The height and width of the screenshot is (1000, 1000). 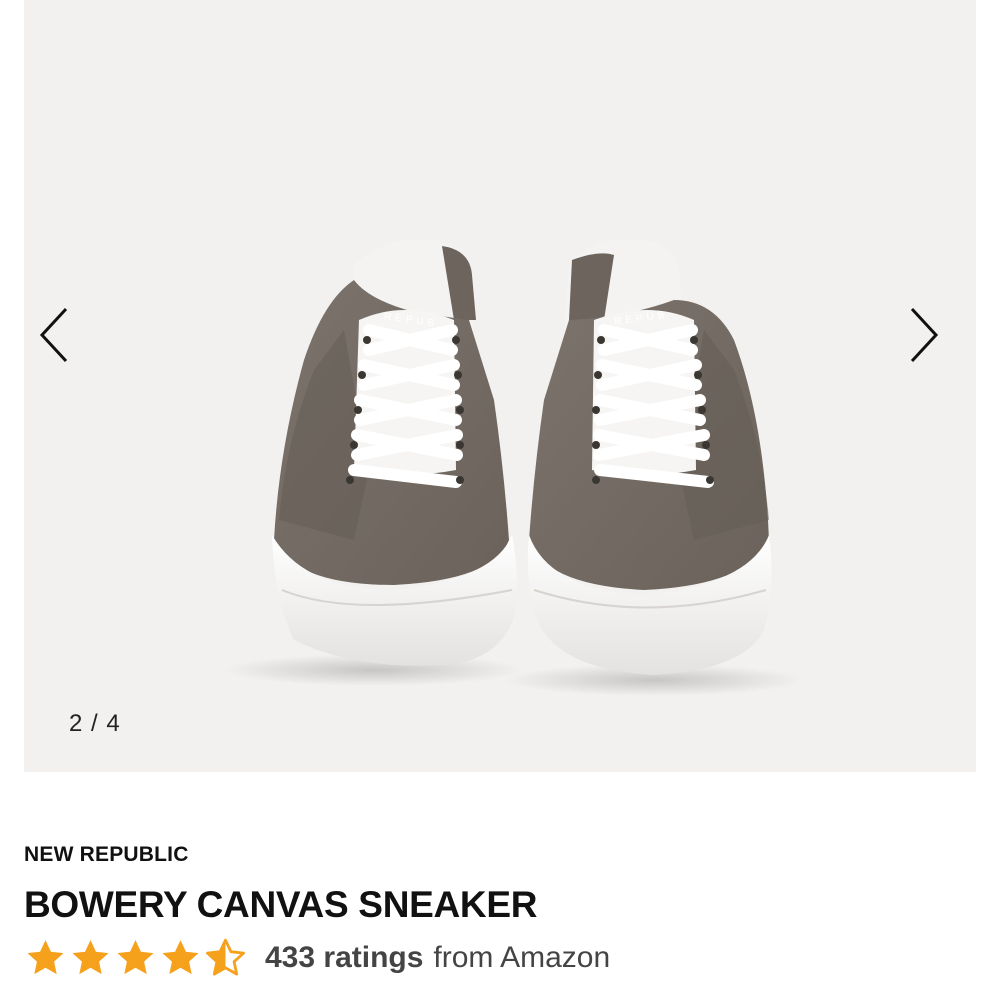 I want to click on rating-text: 433 ratings from Amazon, so click(x=437, y=958).